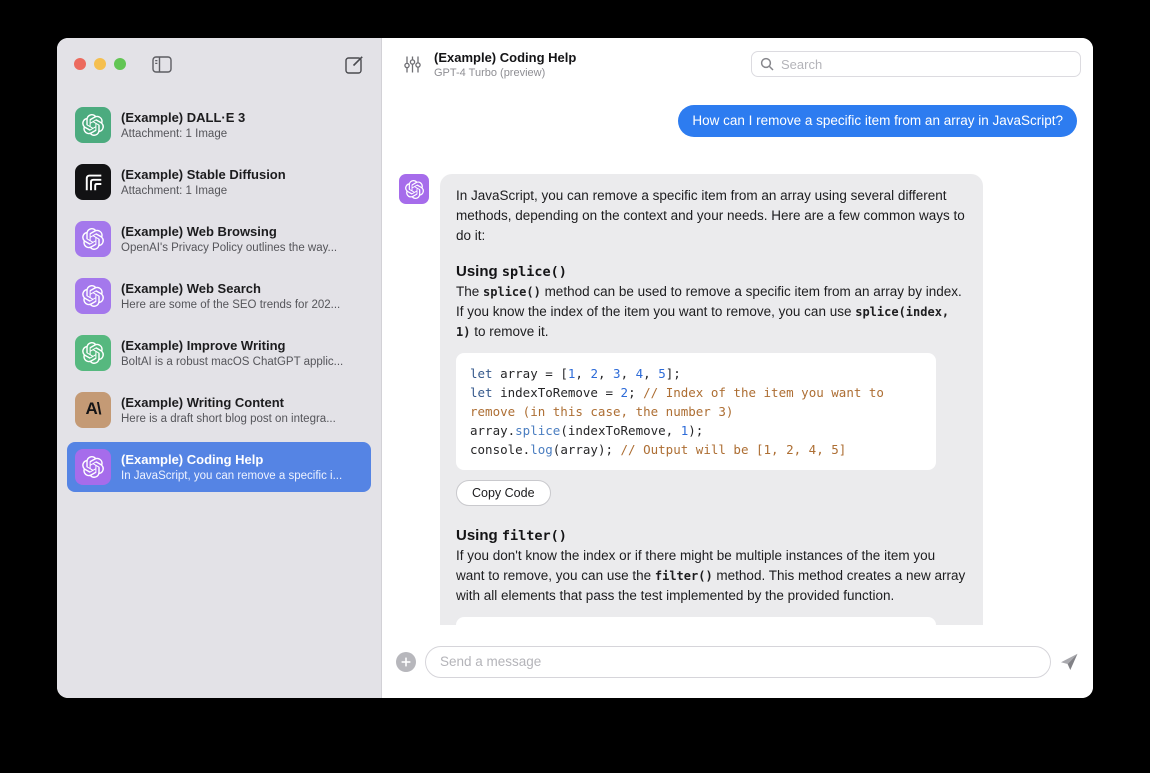  Describe the element at coordinates (162, 64) in the screenshot. I see `toggle-sidebar-icon` at that location.